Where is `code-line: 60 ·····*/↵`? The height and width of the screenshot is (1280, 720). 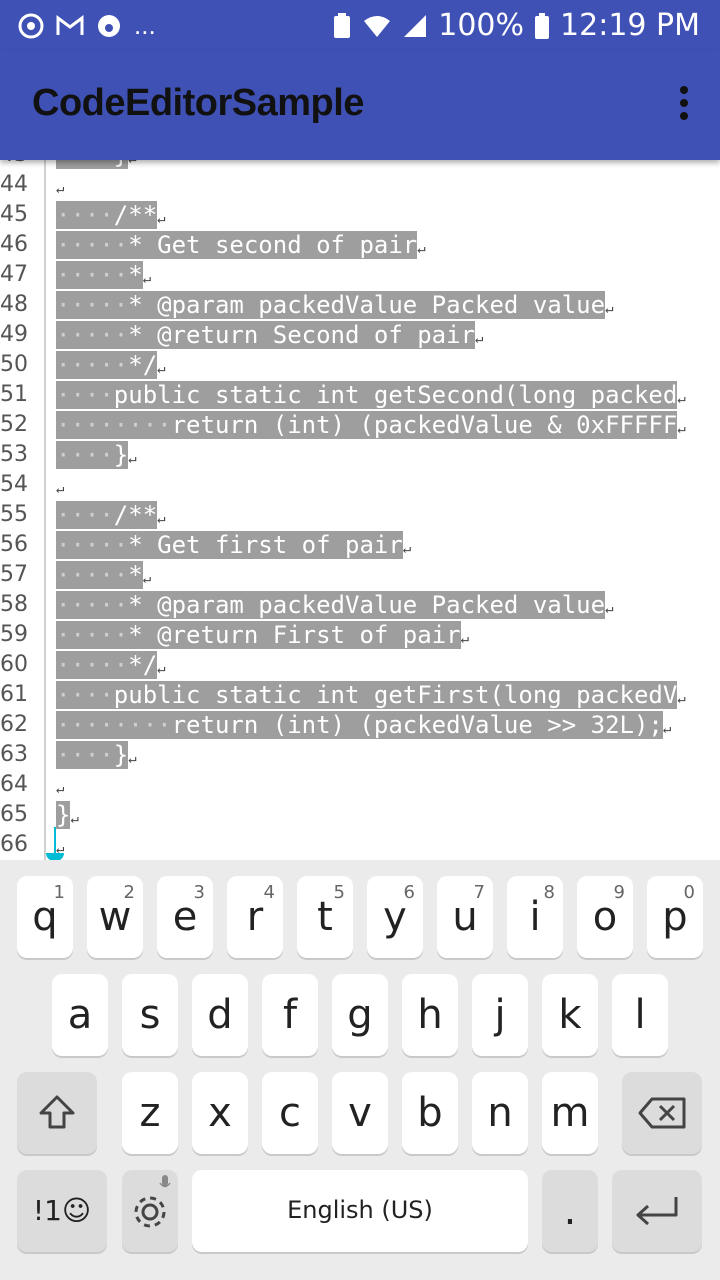
code-line: 60 ·····*/↵ is located at coordinates (360, 665).